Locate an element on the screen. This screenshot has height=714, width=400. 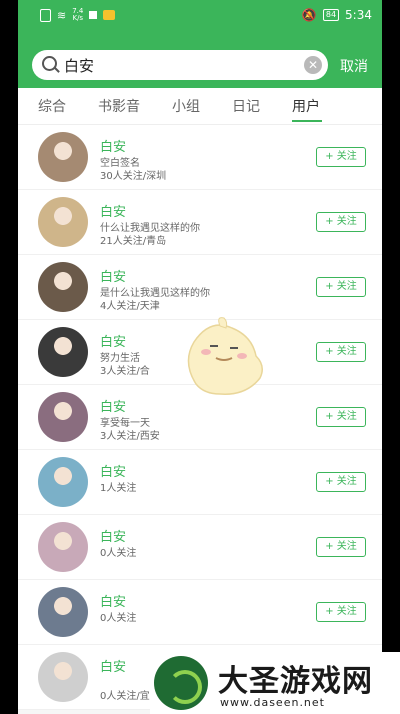
search-bar: ✕ is located at coordinates (180, 65).